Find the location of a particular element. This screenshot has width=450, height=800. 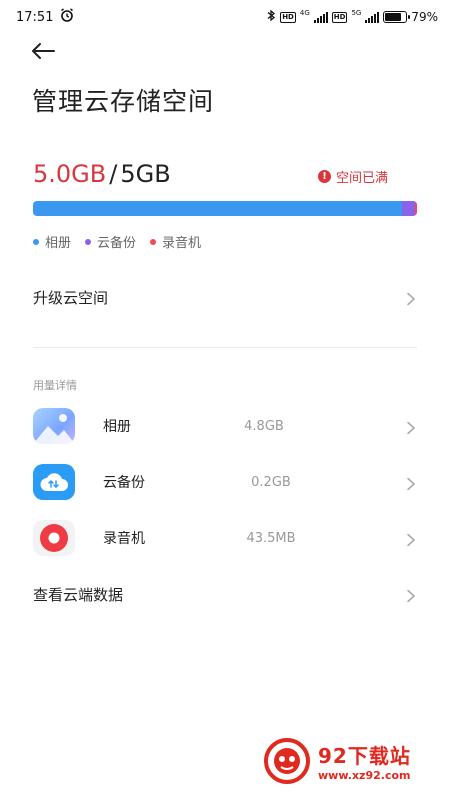

watermark: 92下载站 www.xz92.com is located at coordinates (336, 761).